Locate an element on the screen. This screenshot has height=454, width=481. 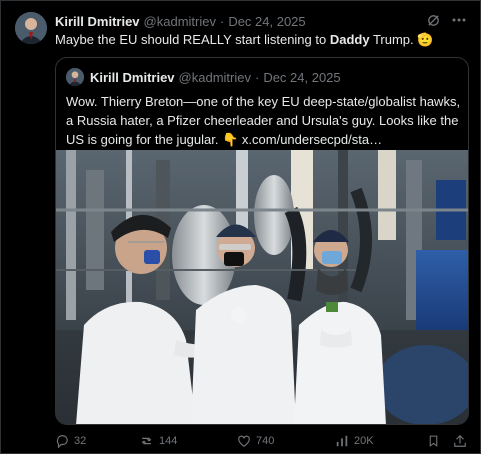
share-button is located at coordinates (460, 441).